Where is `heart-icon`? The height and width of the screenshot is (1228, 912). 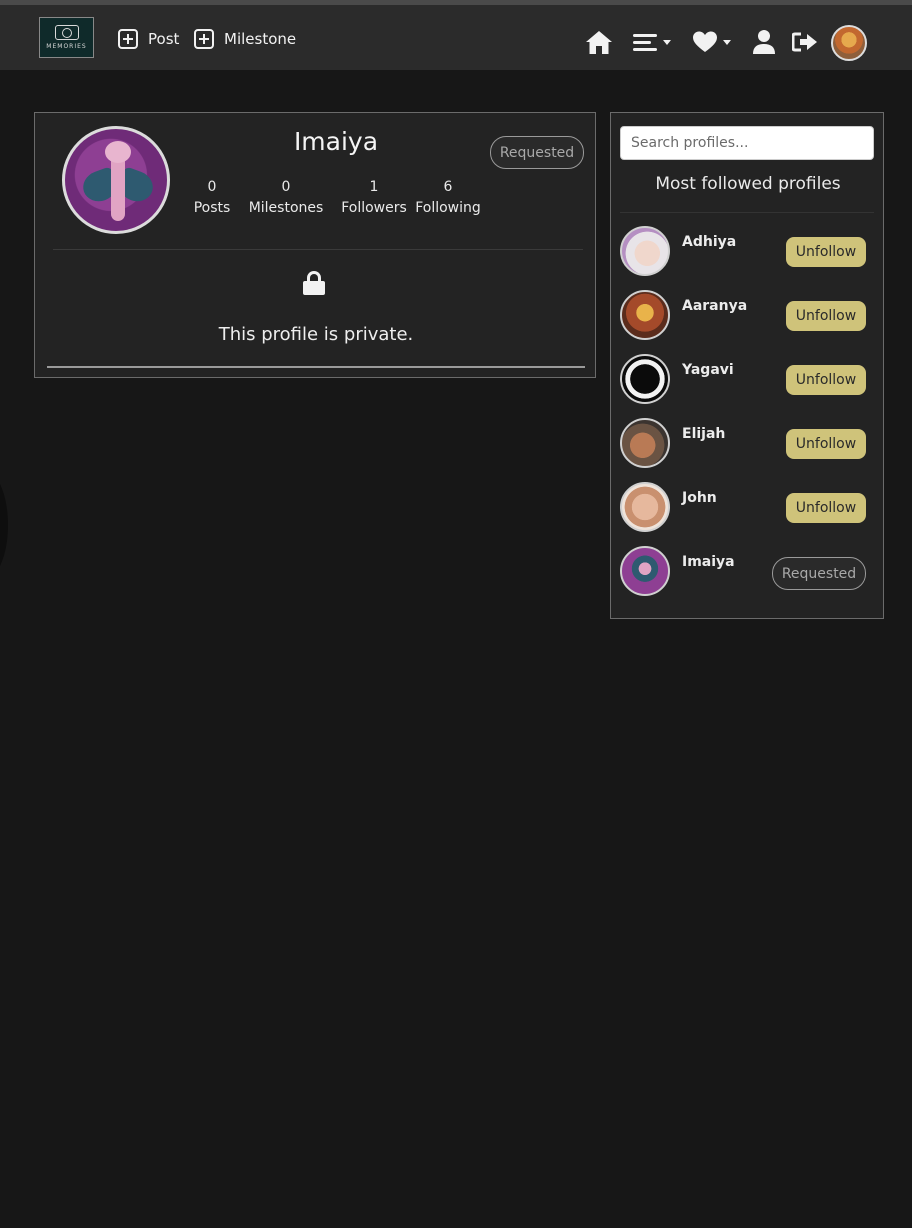
heart-icon is located at coordinates (705, 41).